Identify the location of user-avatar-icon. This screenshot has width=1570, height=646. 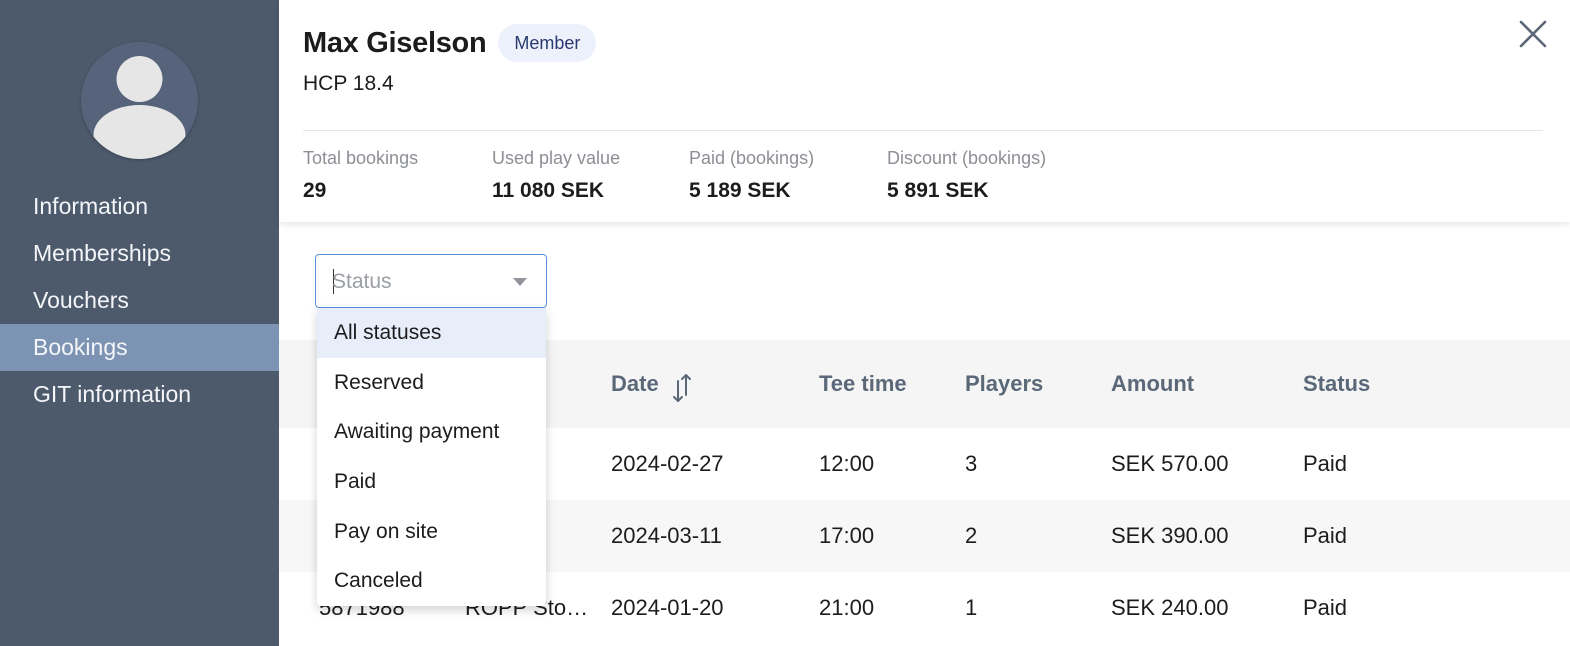
(139, 100).